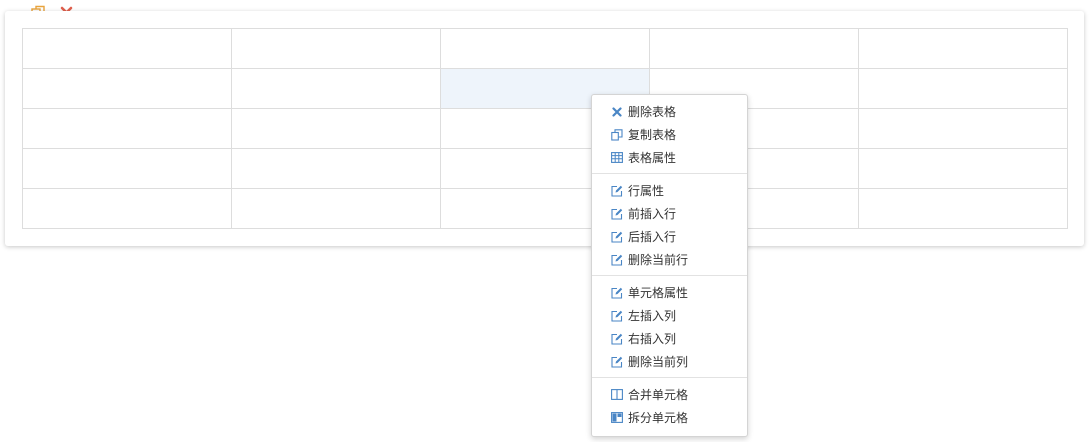 This screenshot has height=442, width=1091. I want to click on menu-item-delete-row: 删除当前行, so click(669, 259).